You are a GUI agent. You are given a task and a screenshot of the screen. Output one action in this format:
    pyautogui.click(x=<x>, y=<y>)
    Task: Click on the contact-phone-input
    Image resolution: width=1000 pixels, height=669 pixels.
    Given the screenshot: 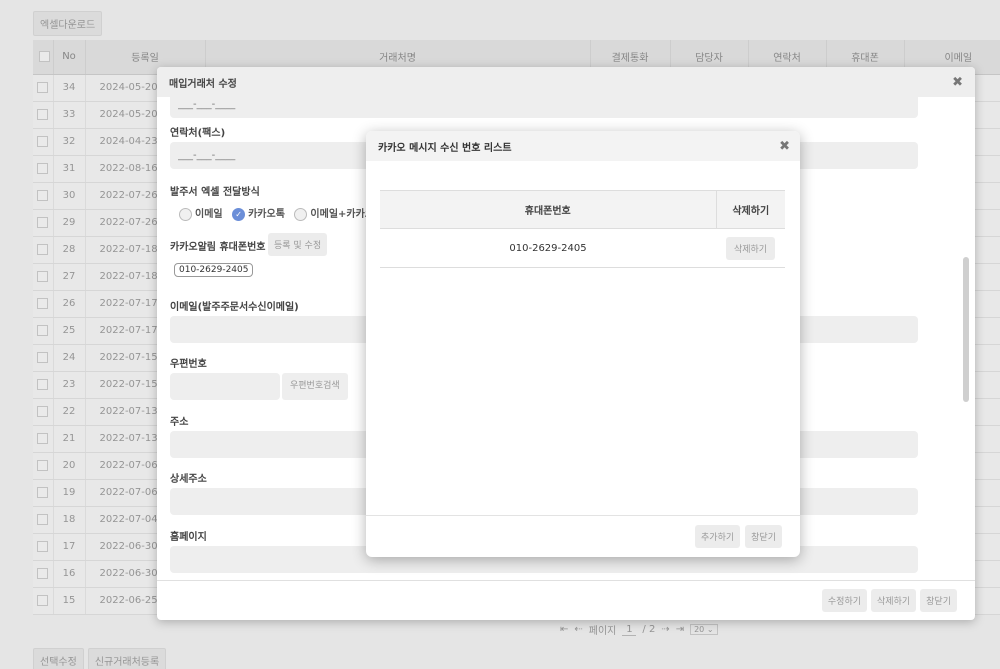 What is the action you would take?
    pyautogui.click(x=544, y=107)
    